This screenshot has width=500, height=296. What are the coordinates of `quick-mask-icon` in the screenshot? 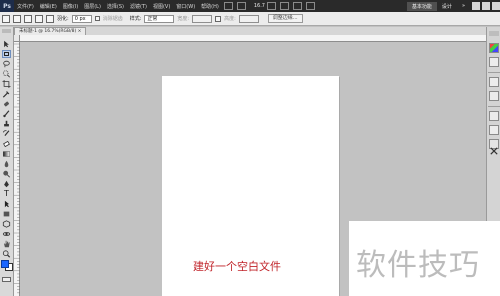 It's located at (6, 279).